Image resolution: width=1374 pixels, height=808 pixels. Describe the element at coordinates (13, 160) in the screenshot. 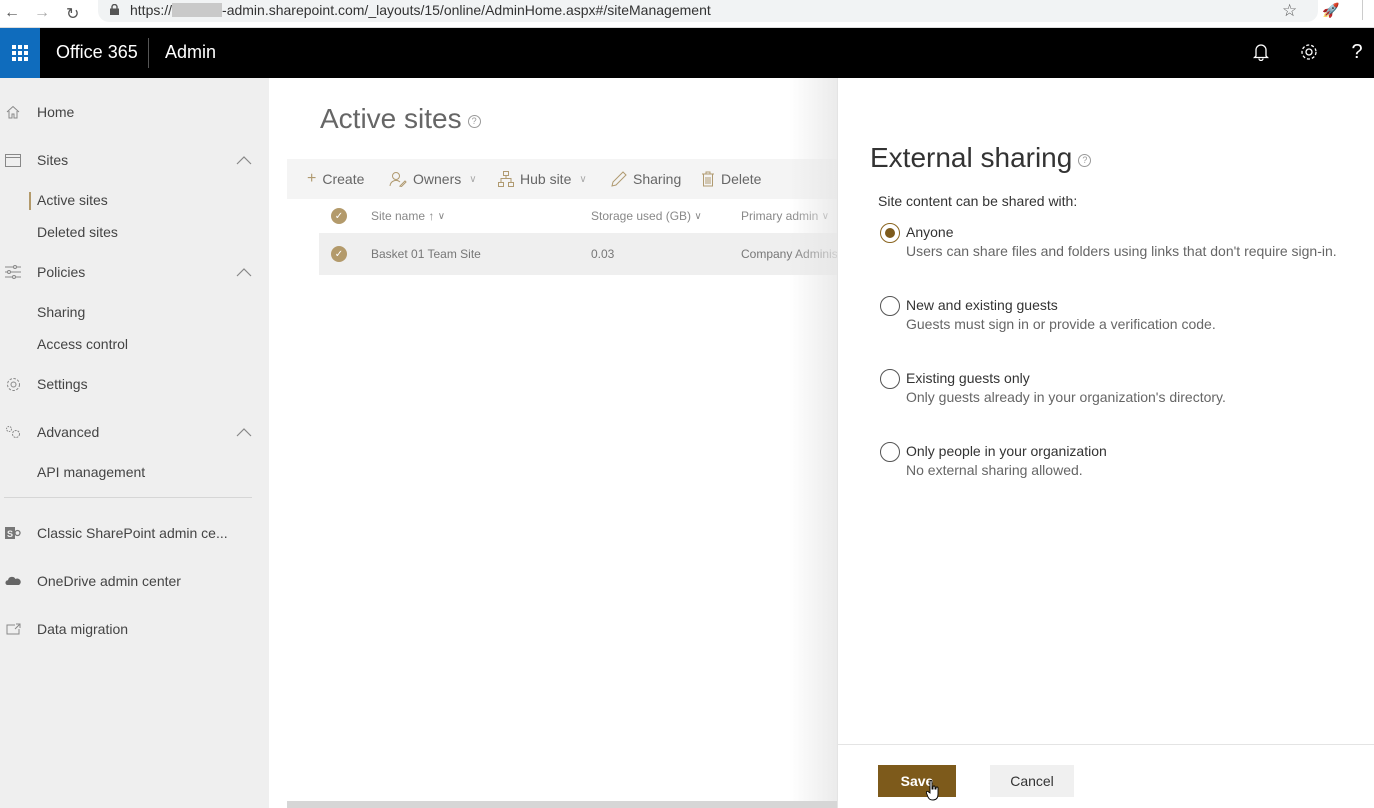

I see `sites-icon` at that location.